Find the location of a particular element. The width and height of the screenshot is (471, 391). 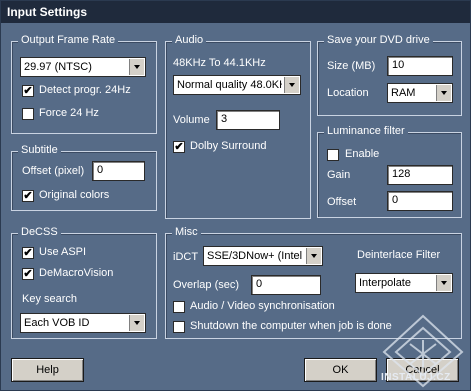

use-aspi-checkbox: ✔ is located at coordinates (28, 253).